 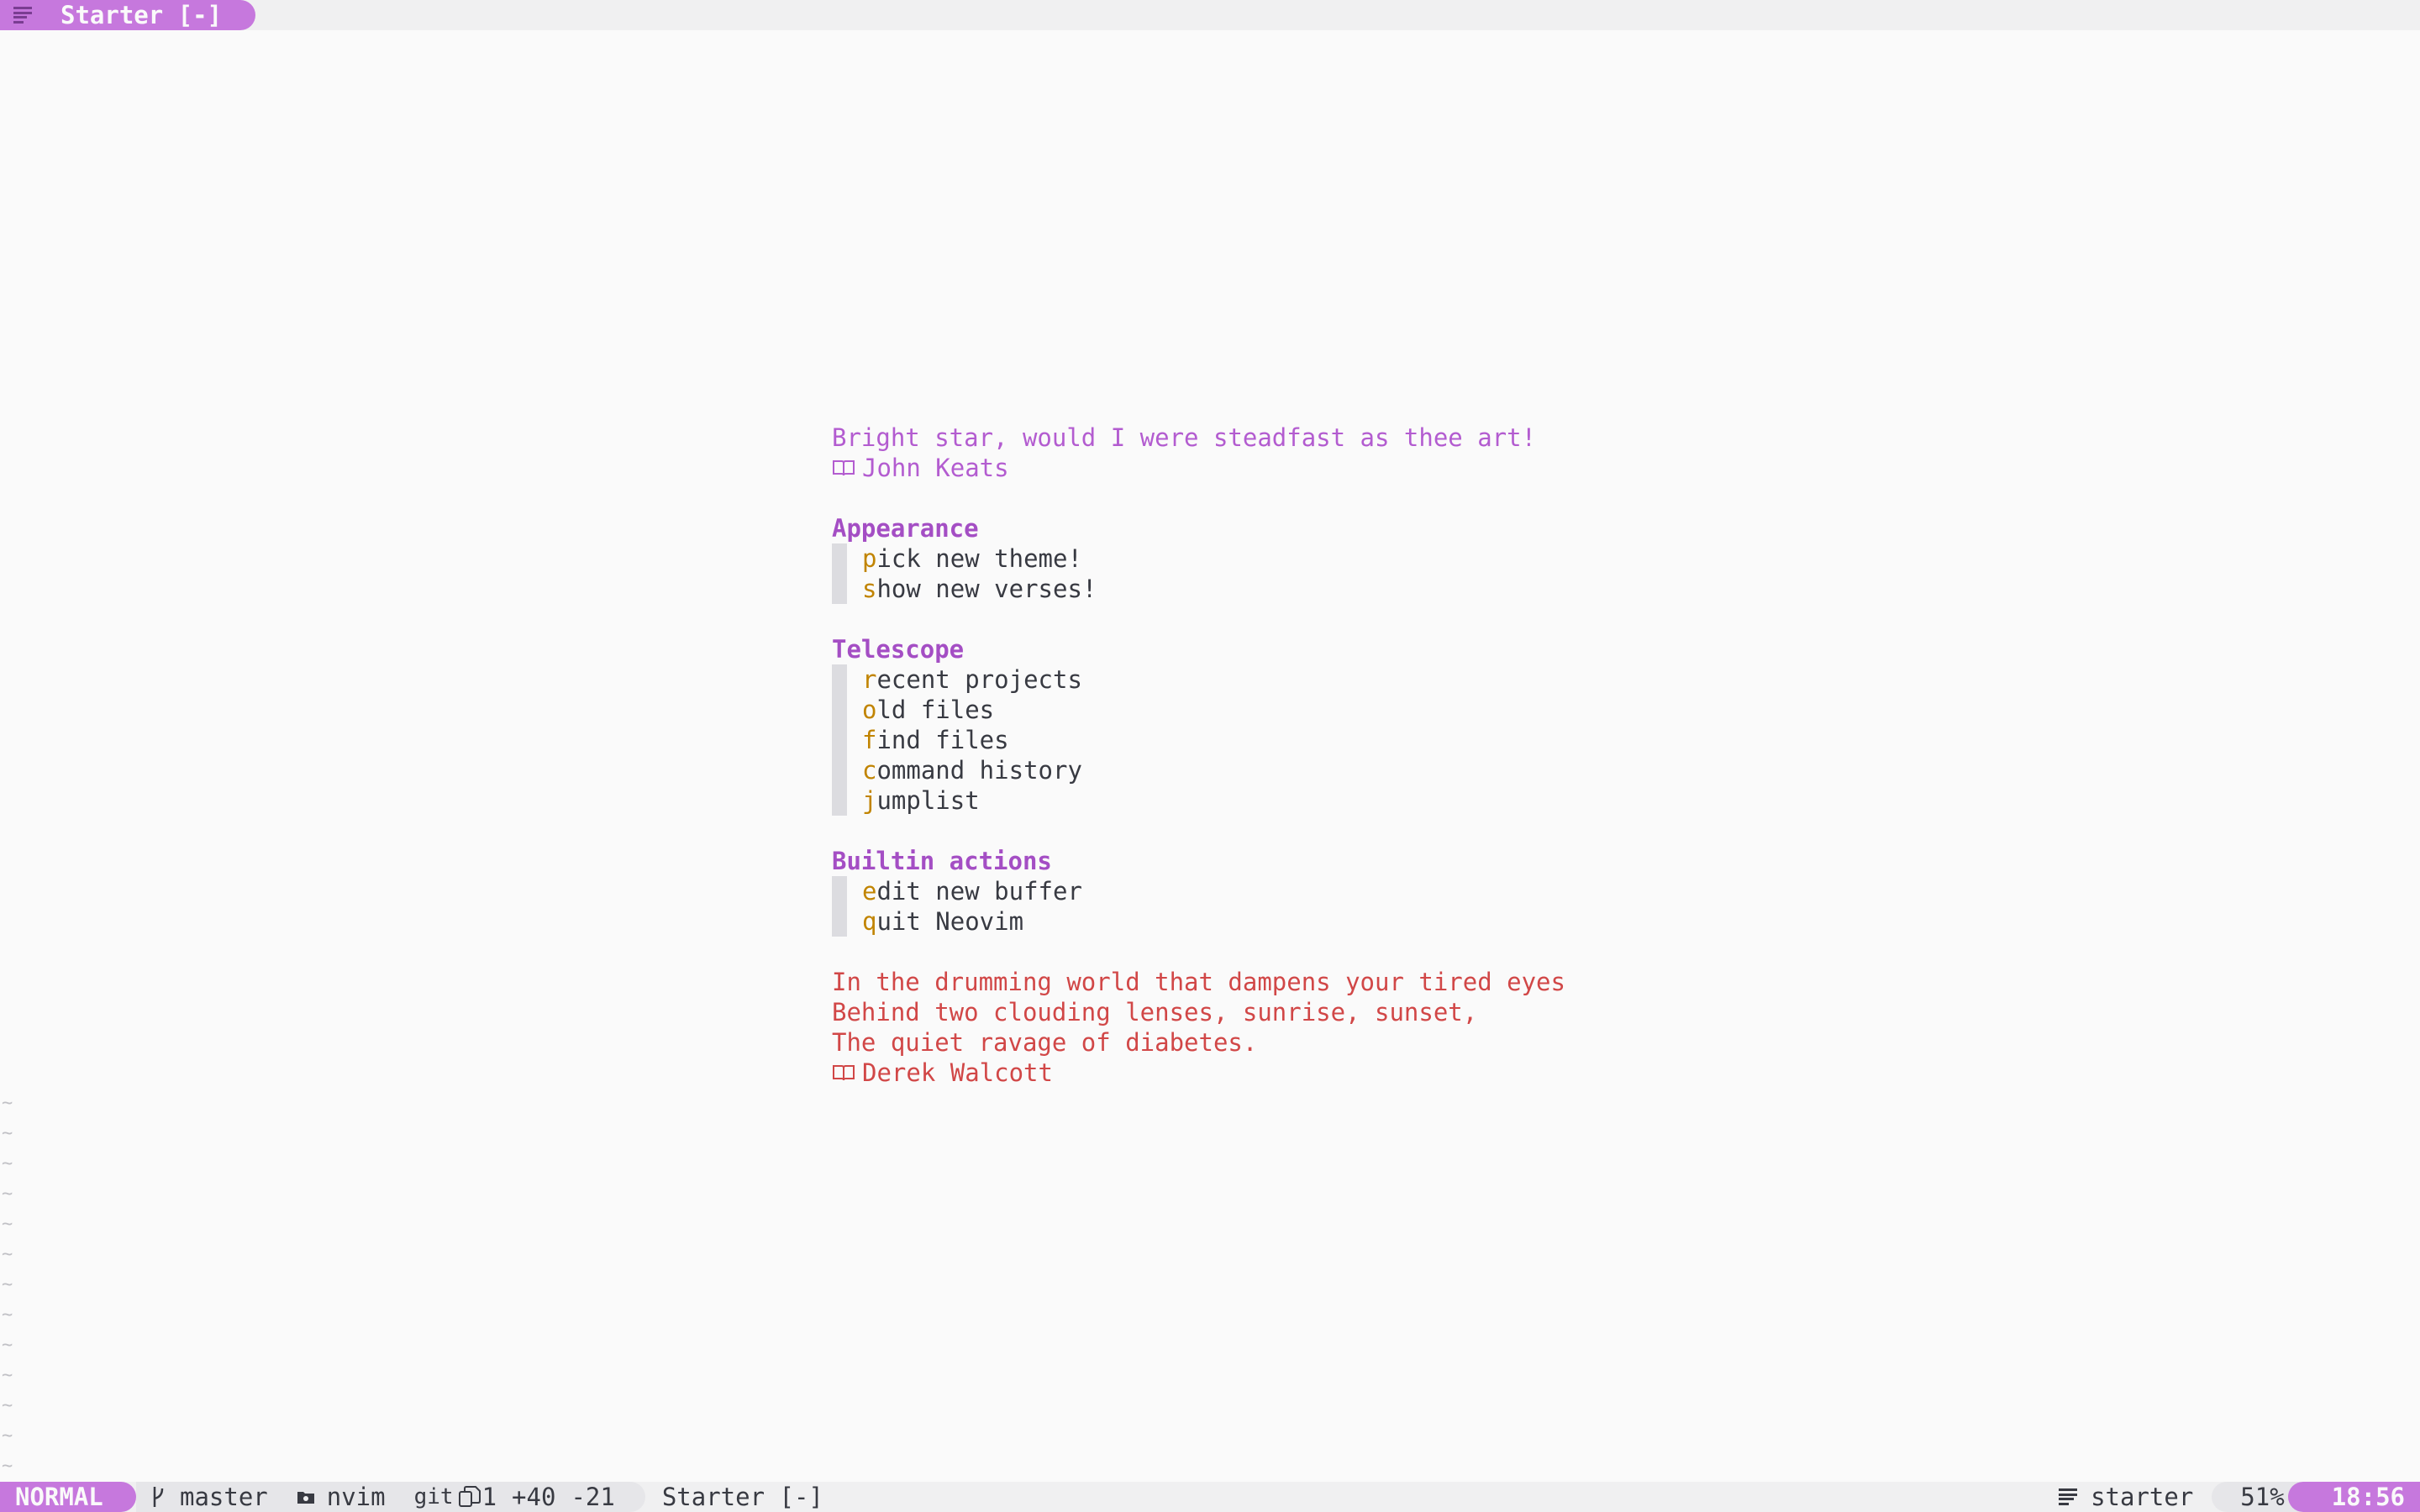 I want to click on action-label: umplist, so click(x=928, y=800).